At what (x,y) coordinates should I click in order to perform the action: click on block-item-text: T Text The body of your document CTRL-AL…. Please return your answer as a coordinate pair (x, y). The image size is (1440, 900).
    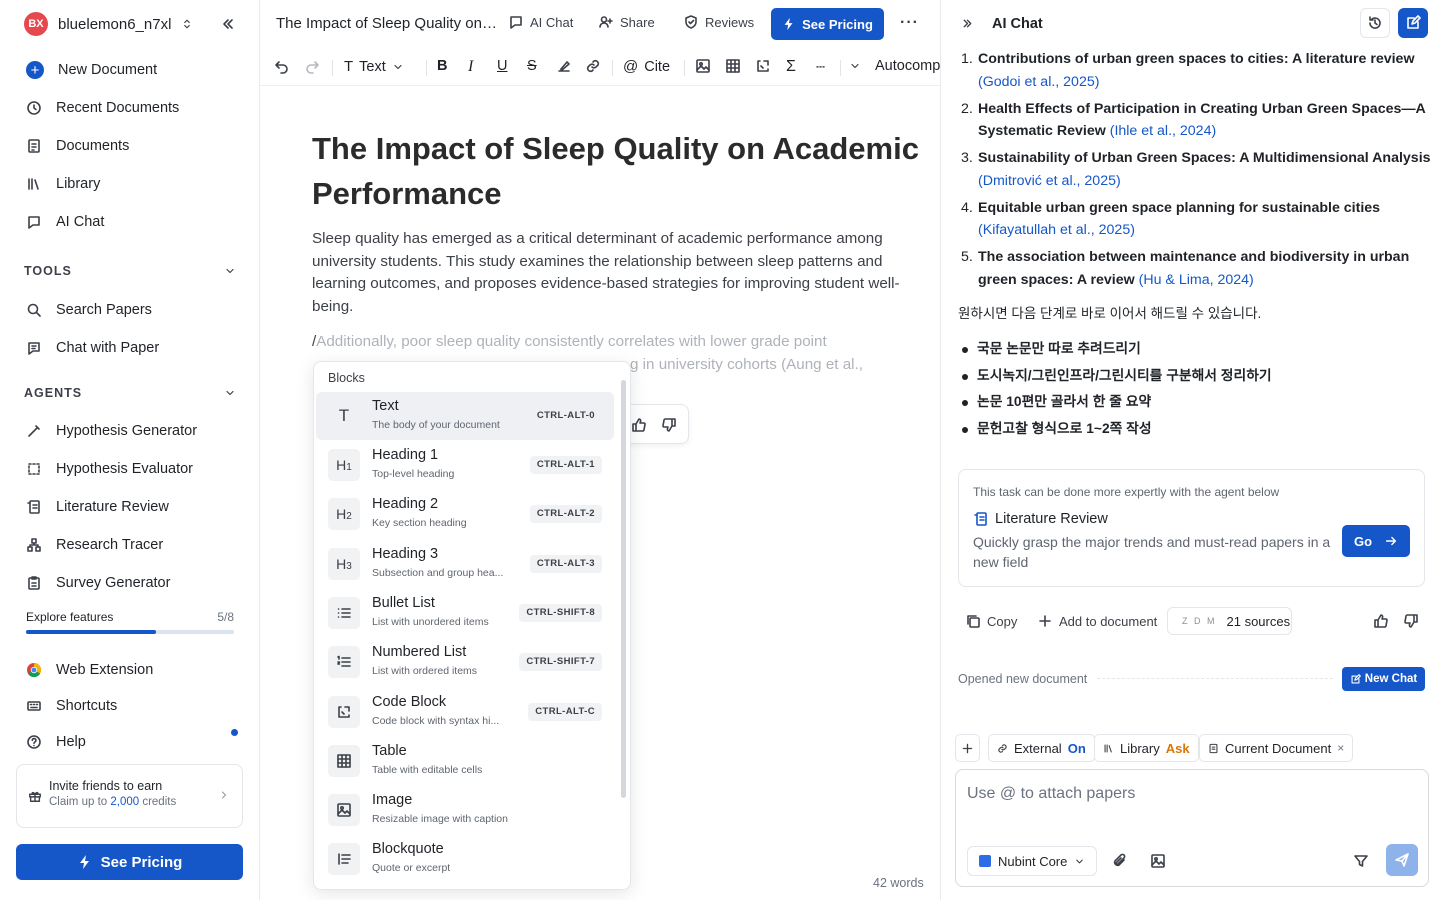
    Looking at the image, I should click on (465, 416).